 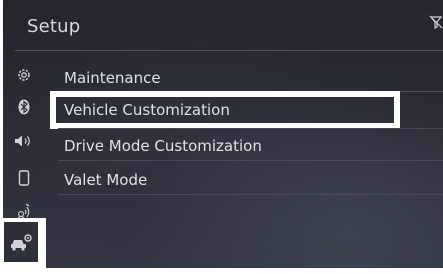 I want to click on phone-icon, so click(x=24, y=178).